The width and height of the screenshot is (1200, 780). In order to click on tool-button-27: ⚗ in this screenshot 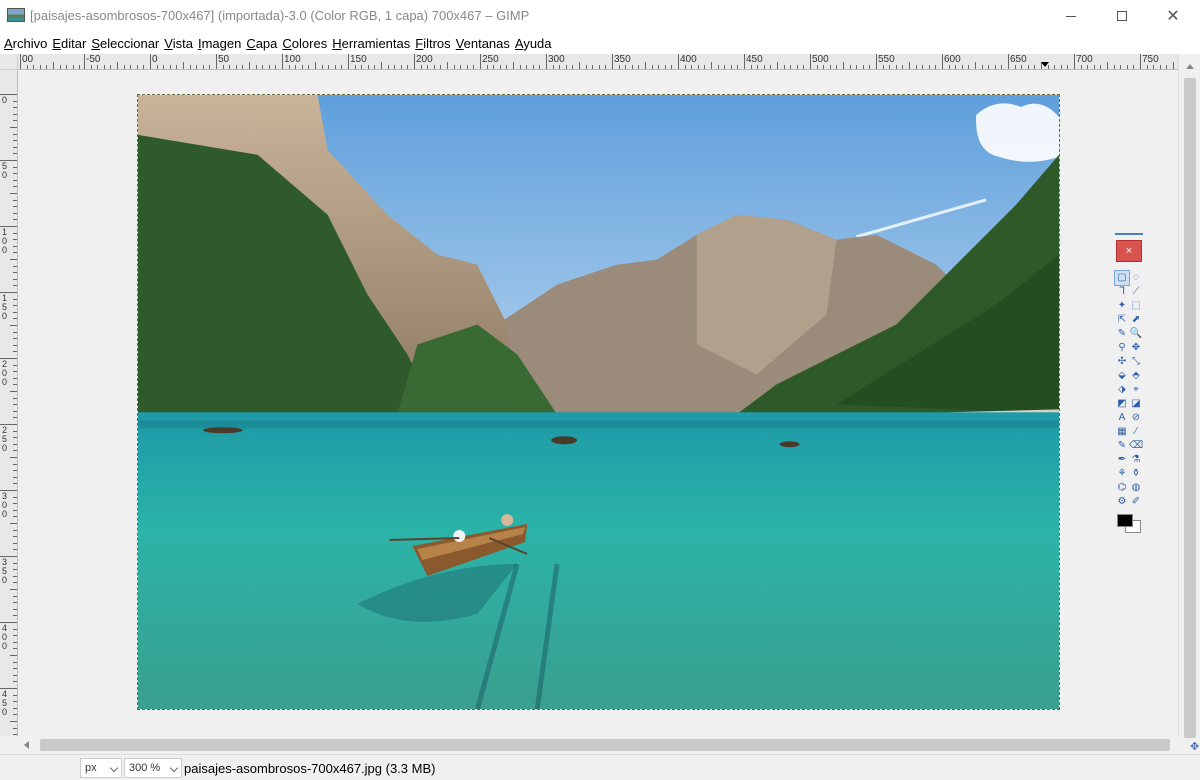, I will do `click(1136, 460)`.